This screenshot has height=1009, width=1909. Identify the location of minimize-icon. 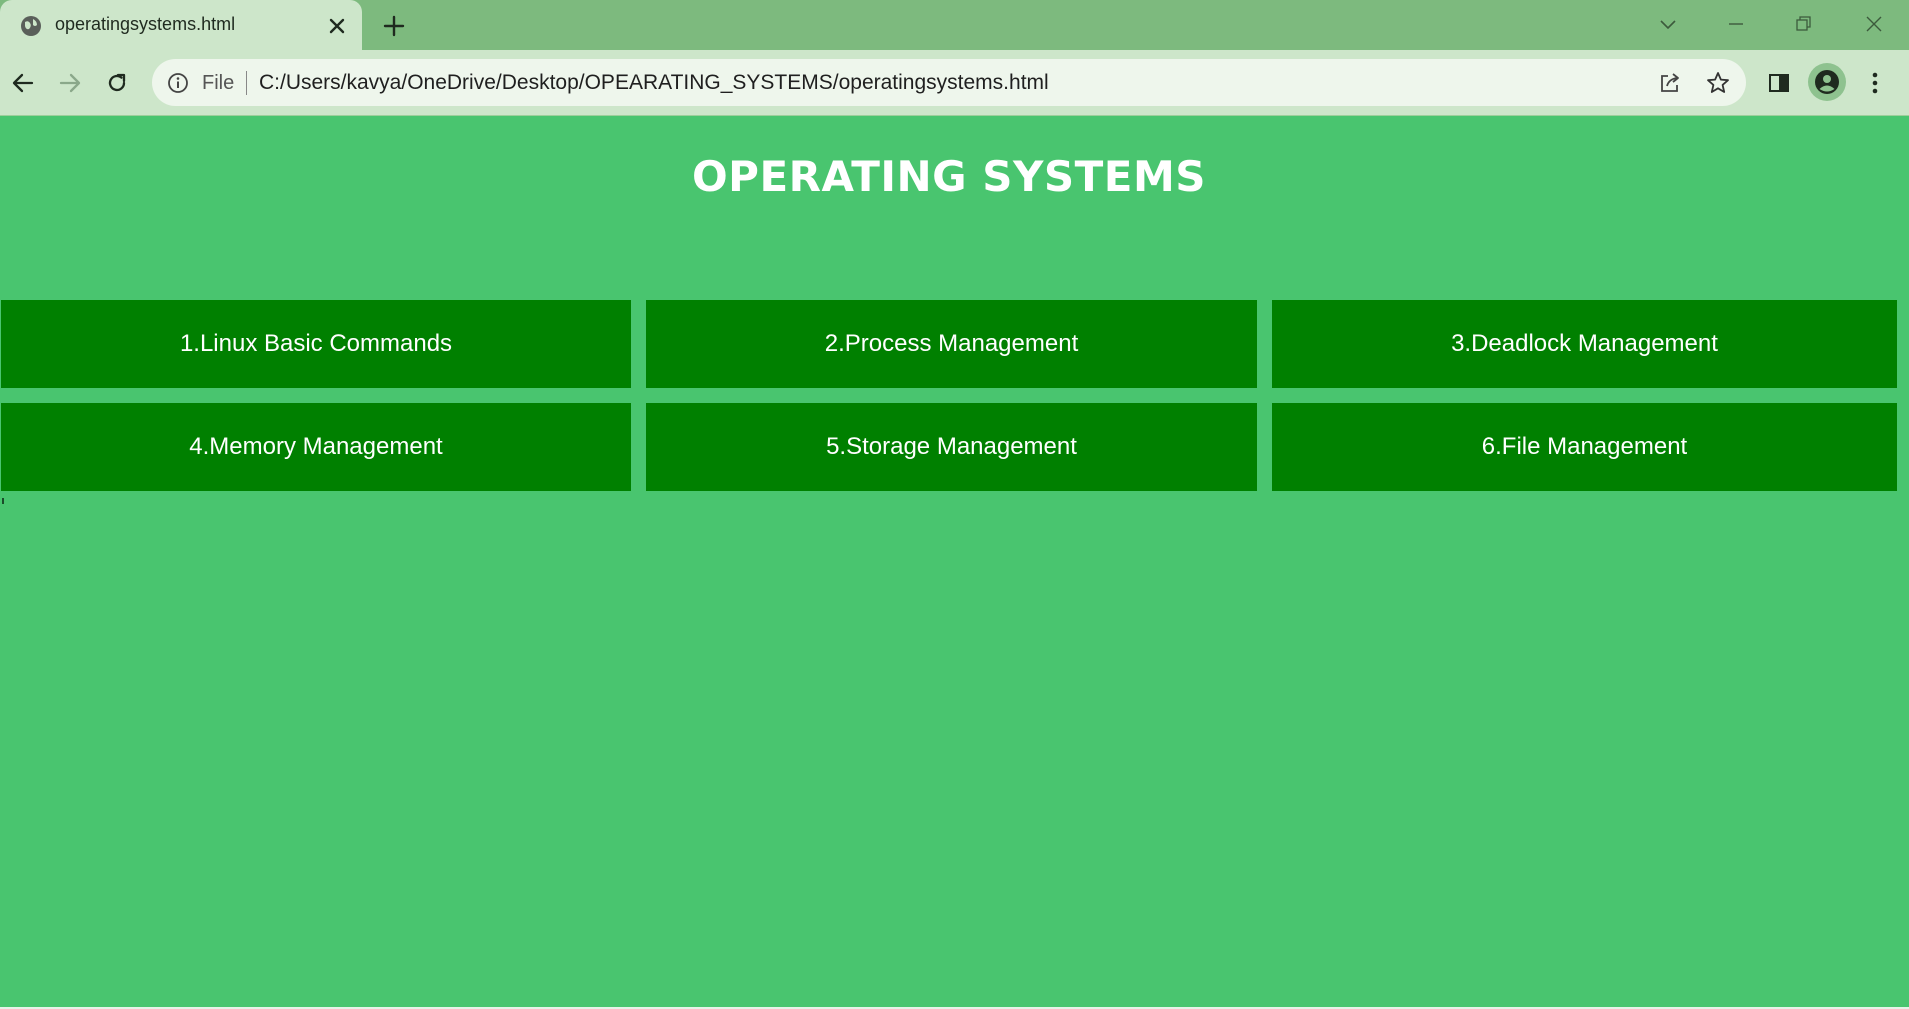
(1736, 24).